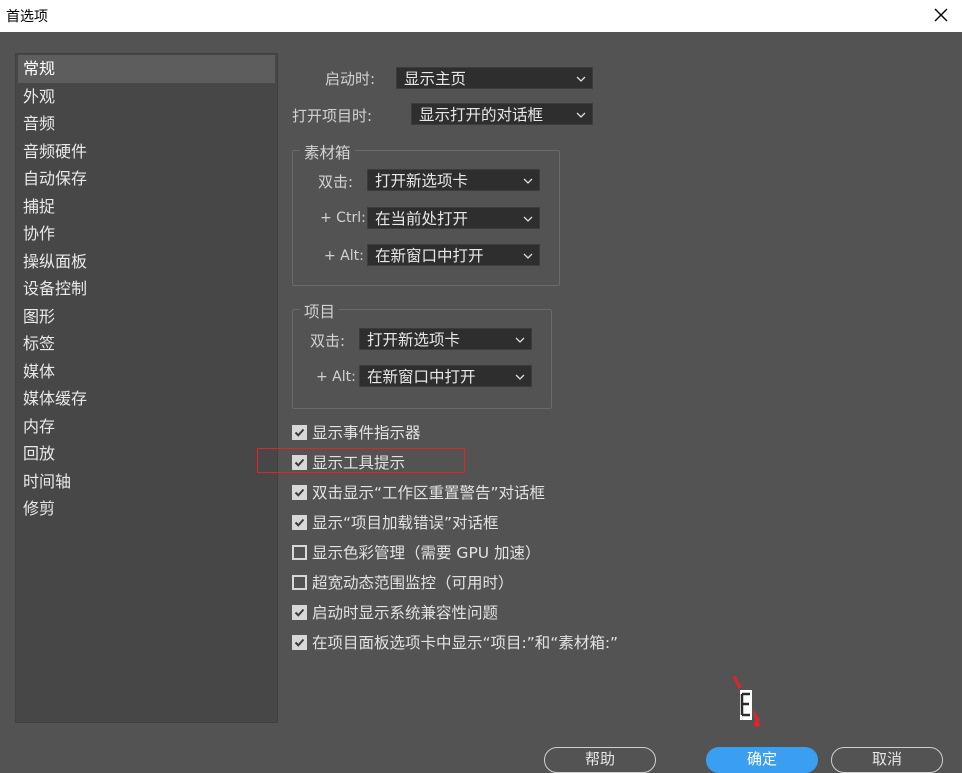 Image resolution: width=962 pixels, height=773 pixels. I want to click on sidebar-item-capture: 捕捉, so click(146, 207).